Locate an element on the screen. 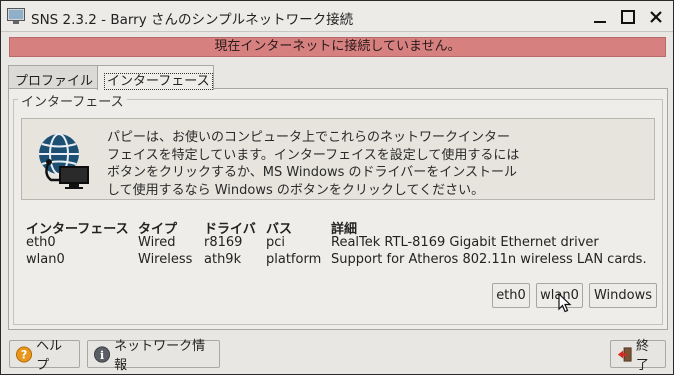 The width and height of the screenshot is (674, 375). row-wlan0-type: Wireless is located at coordinates (165, 259).